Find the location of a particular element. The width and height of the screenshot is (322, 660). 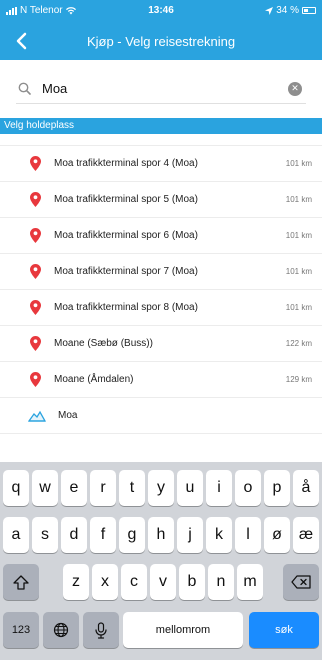

globe-key is located at coordinates (61, 630).